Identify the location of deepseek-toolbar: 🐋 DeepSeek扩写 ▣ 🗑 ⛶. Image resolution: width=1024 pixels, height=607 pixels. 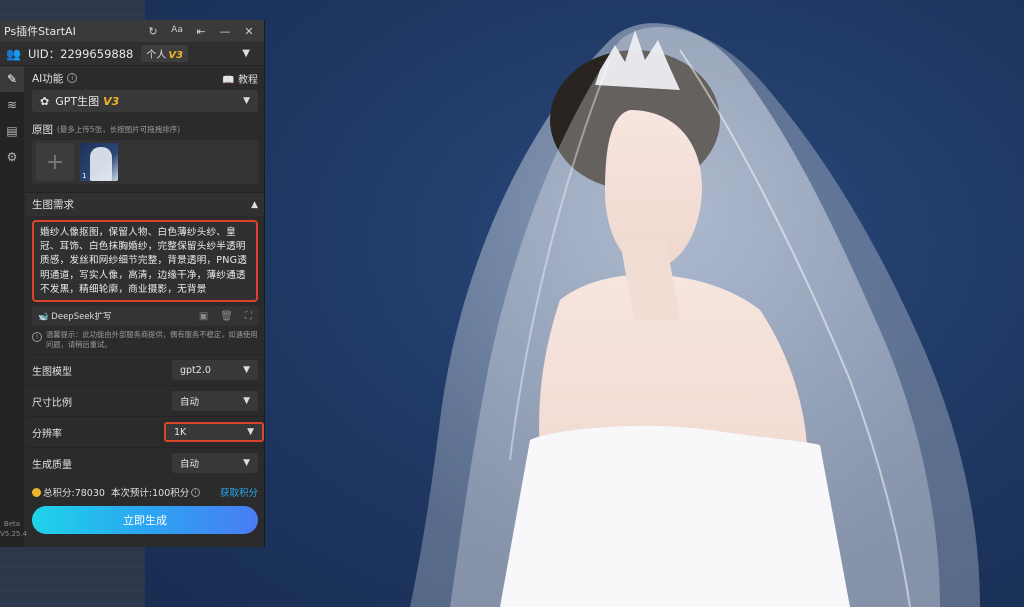
(145, 316).